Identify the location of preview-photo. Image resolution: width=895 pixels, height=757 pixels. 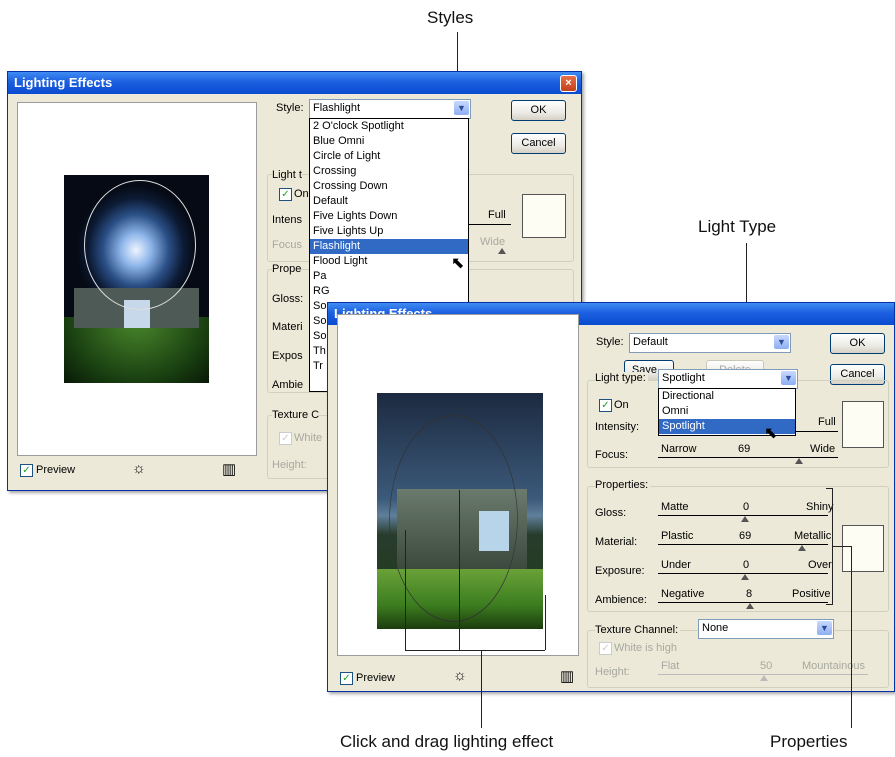
(136, 279).